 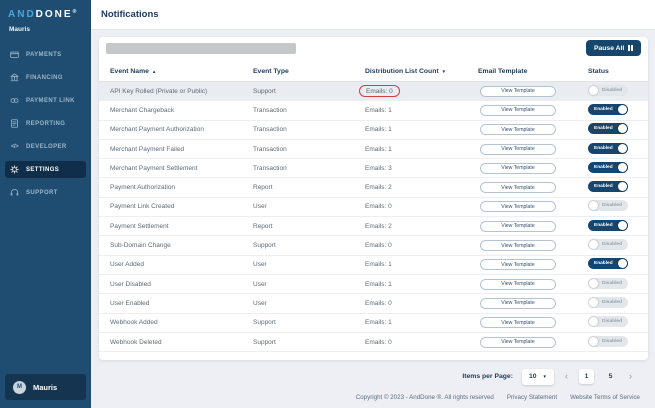 What do you see at coordinates (610, 376) in the screenshot?
I see `page-button-last: 5` at bounding box center [610, 376].